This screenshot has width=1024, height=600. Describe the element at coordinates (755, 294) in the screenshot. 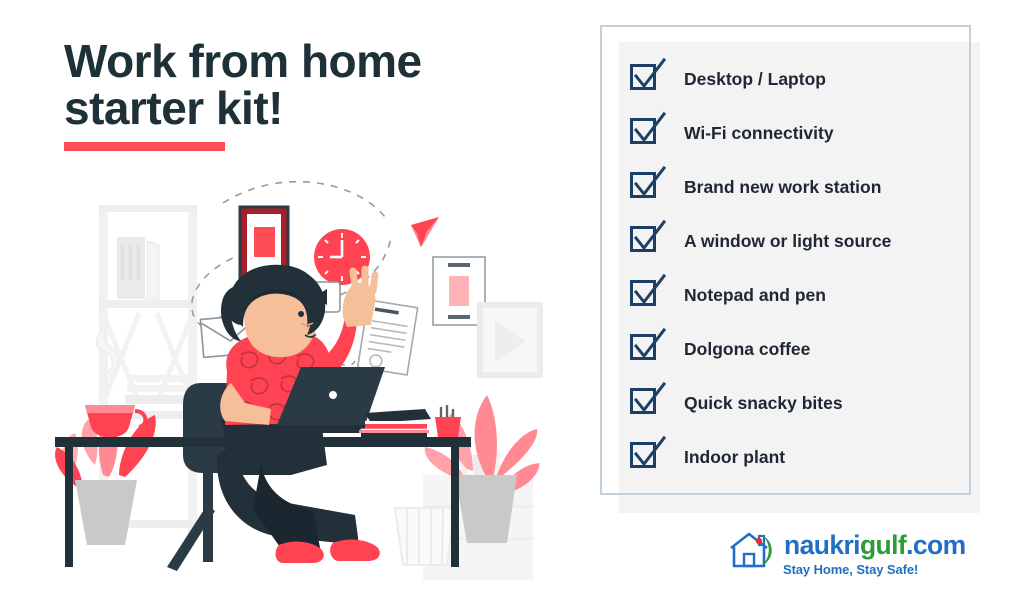

I see `checklist-item-label: Notepad and pen` at that location.